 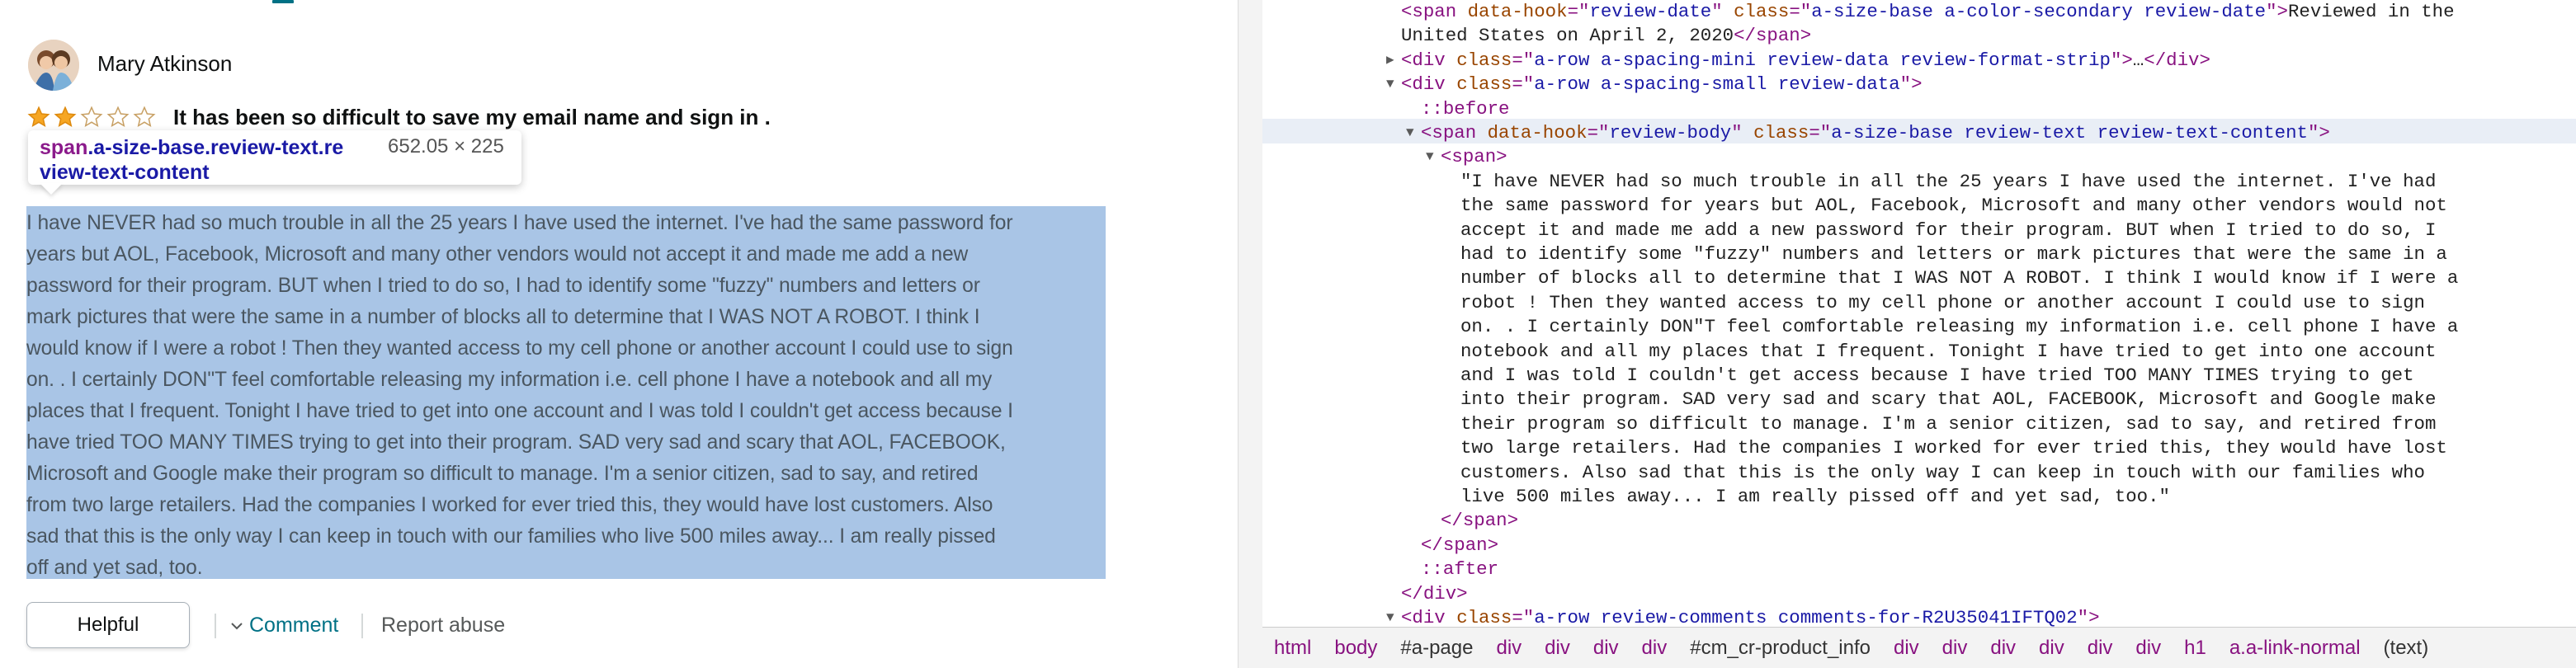 What do you see at coordinates (283, 1) in the screenshot?
I see `top-link-fragment` at bounding box center [283, 1].